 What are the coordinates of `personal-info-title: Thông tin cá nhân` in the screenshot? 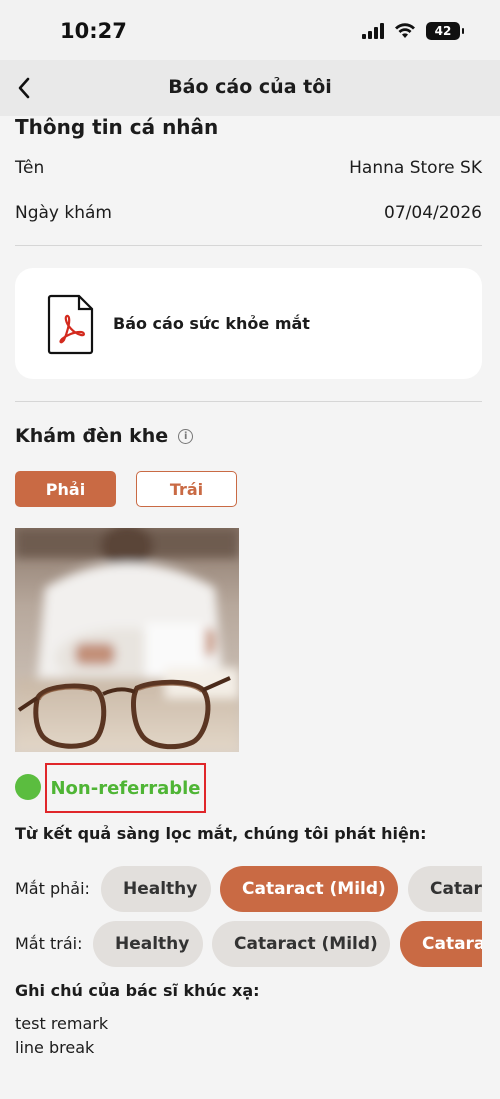 It's located at (117, 127).